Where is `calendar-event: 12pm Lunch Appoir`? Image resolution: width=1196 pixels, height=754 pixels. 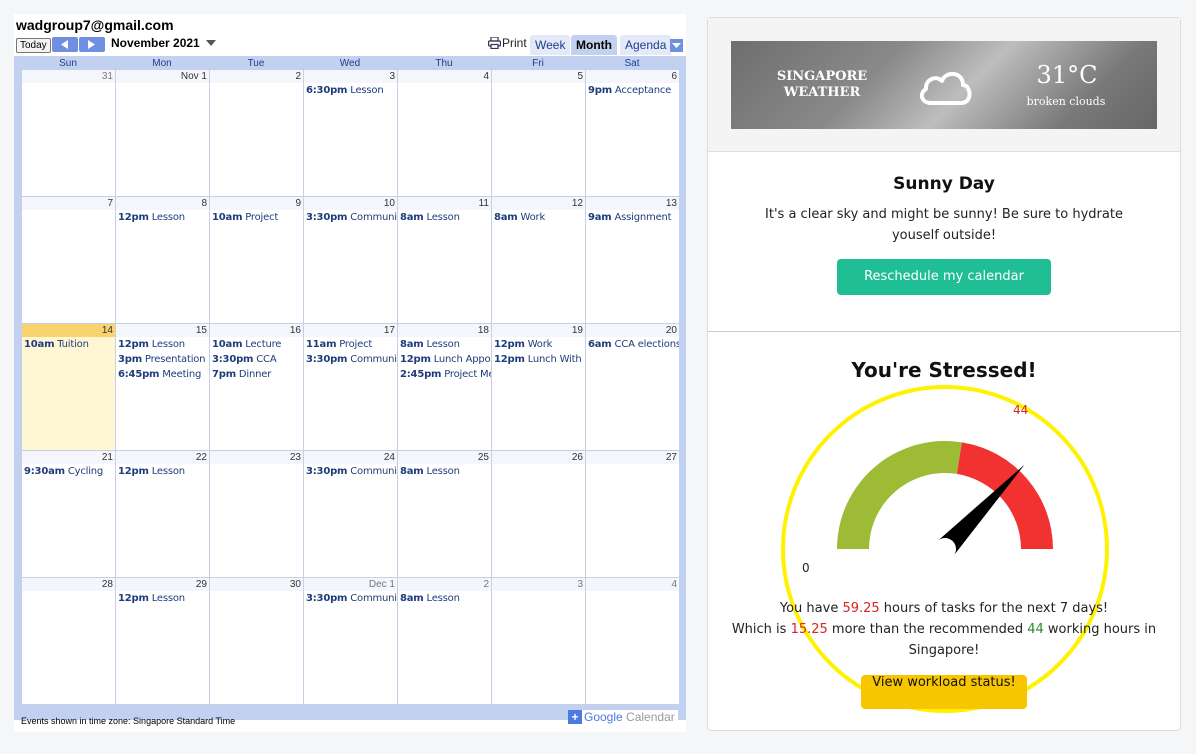 calendar-event: 12pm Lunch Appoir is located at coordinates (444, 359).